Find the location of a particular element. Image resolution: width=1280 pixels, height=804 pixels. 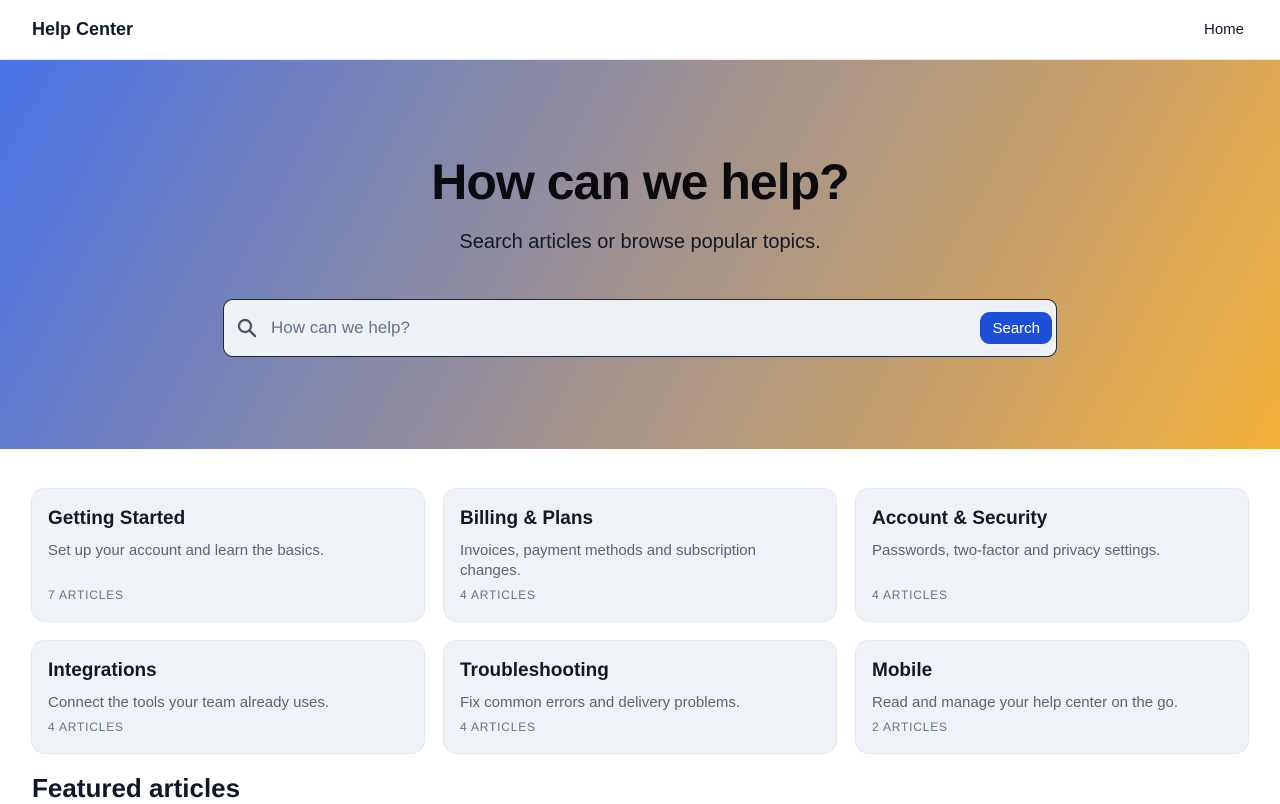

nav-home-link: Home is located at coordinates (1224, 29).